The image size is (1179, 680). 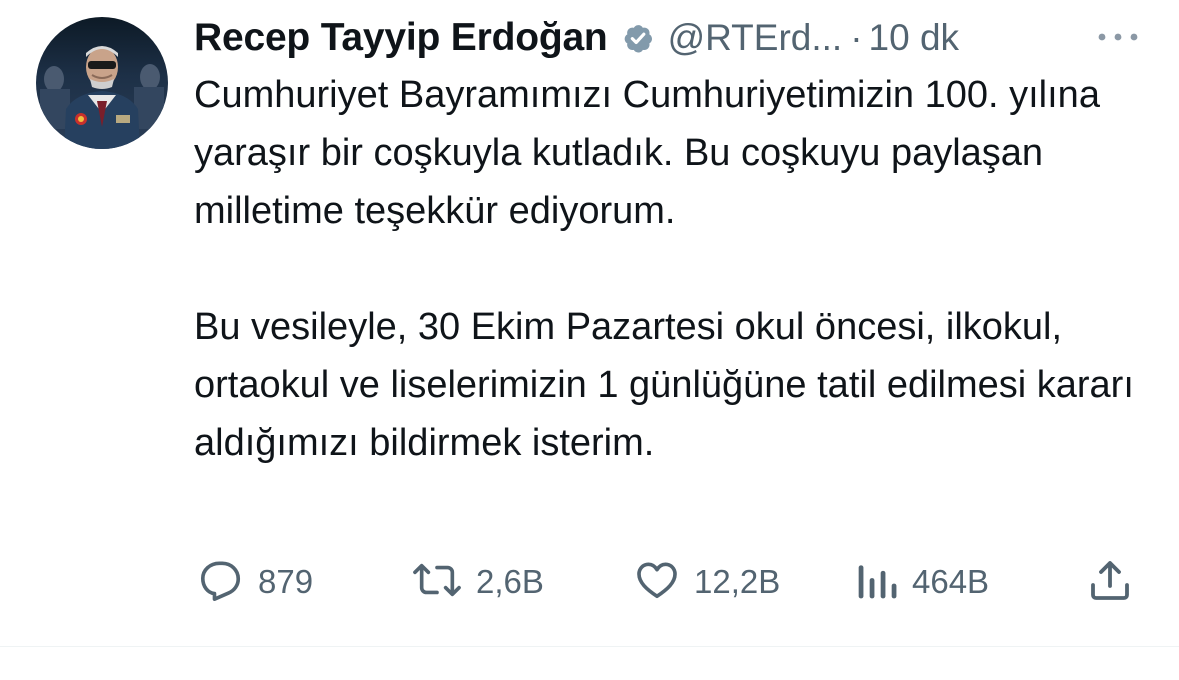 I want to click on views-chart-icon, so click(x=877, y=582).